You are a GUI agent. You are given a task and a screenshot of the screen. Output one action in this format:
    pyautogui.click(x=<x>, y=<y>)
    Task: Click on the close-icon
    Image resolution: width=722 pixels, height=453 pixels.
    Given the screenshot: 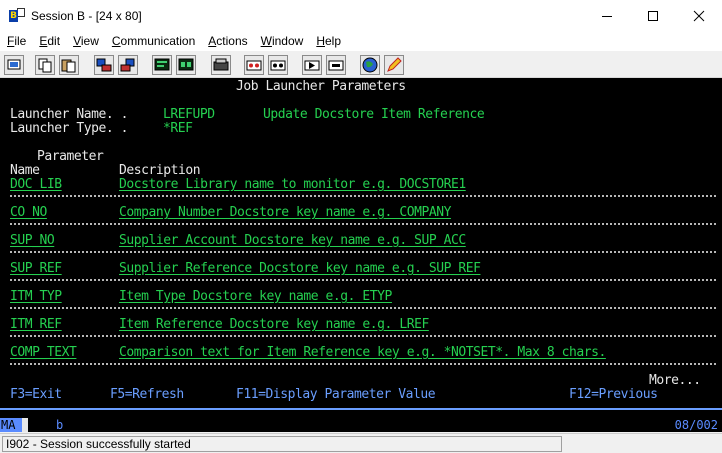 What is the action you would take?
    pyautogui.click(x=699, y=15)
    